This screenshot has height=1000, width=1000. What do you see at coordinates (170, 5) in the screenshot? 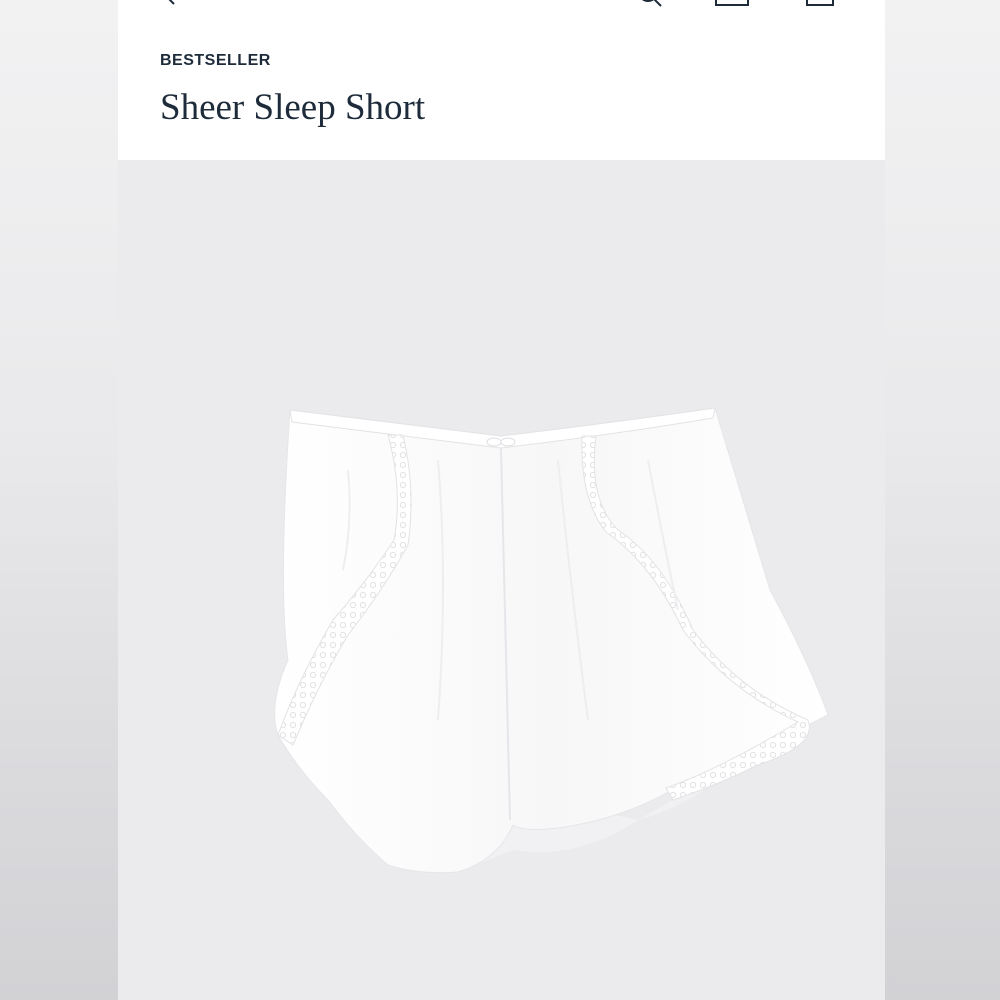
I see `back-chevron-icon` at bounding box center [170, 5].